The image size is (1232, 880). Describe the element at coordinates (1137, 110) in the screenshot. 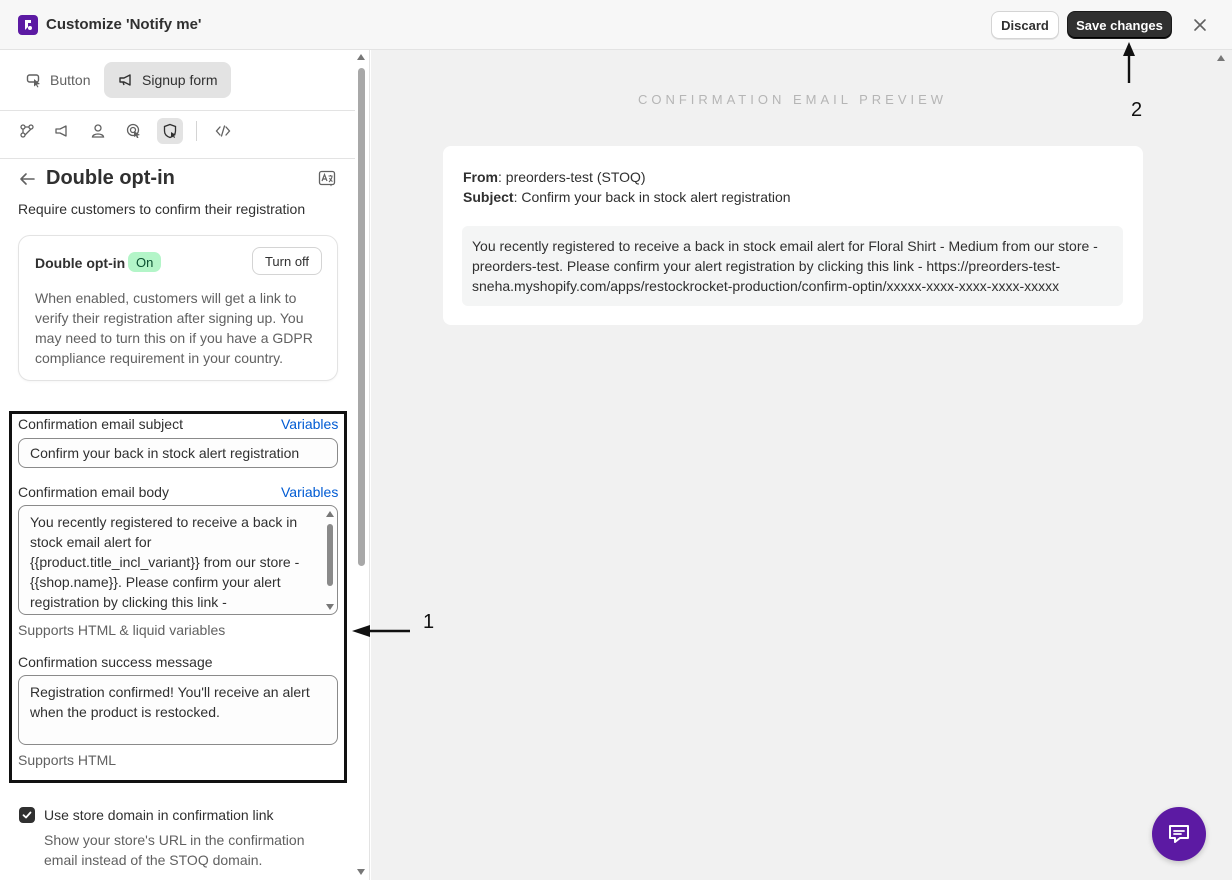

I see `annotation-number-2: 2` at that location.